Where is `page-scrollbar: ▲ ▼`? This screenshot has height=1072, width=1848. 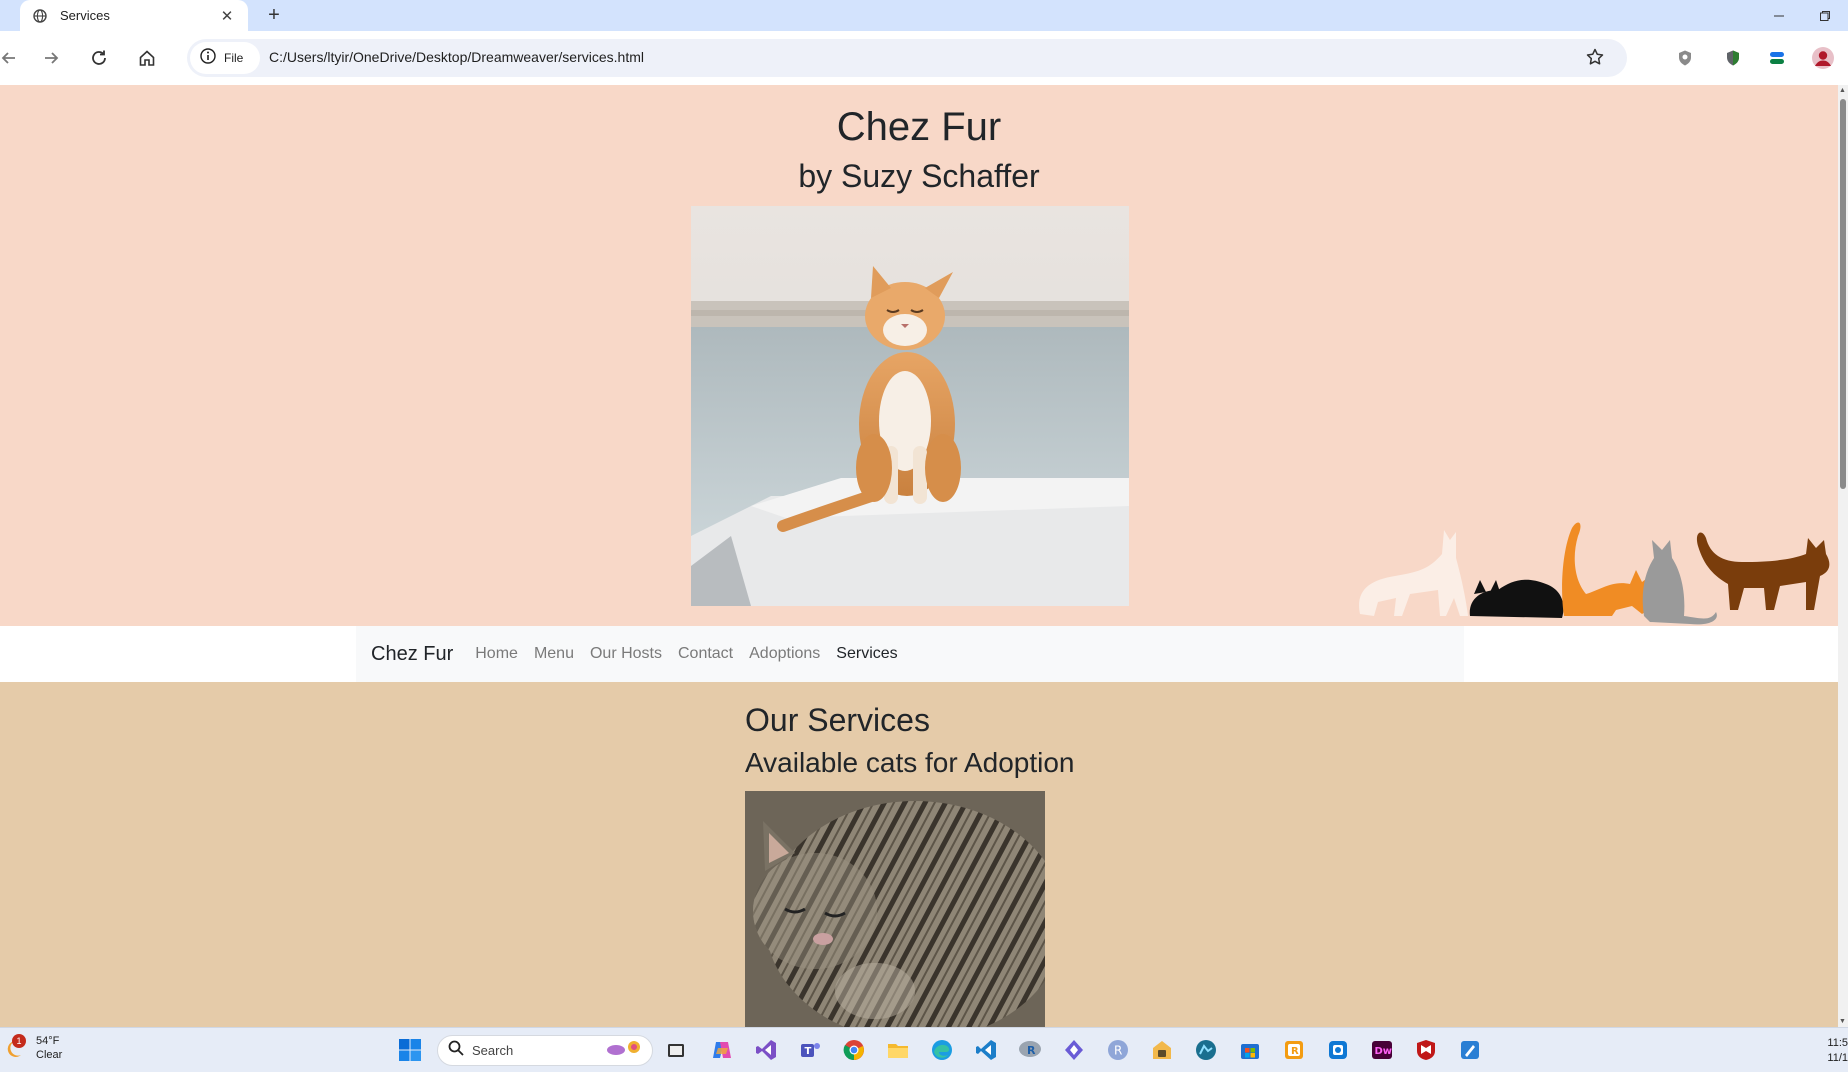
page-scrollbar: ▲ ▼ is located at coordinates (1843, 556).